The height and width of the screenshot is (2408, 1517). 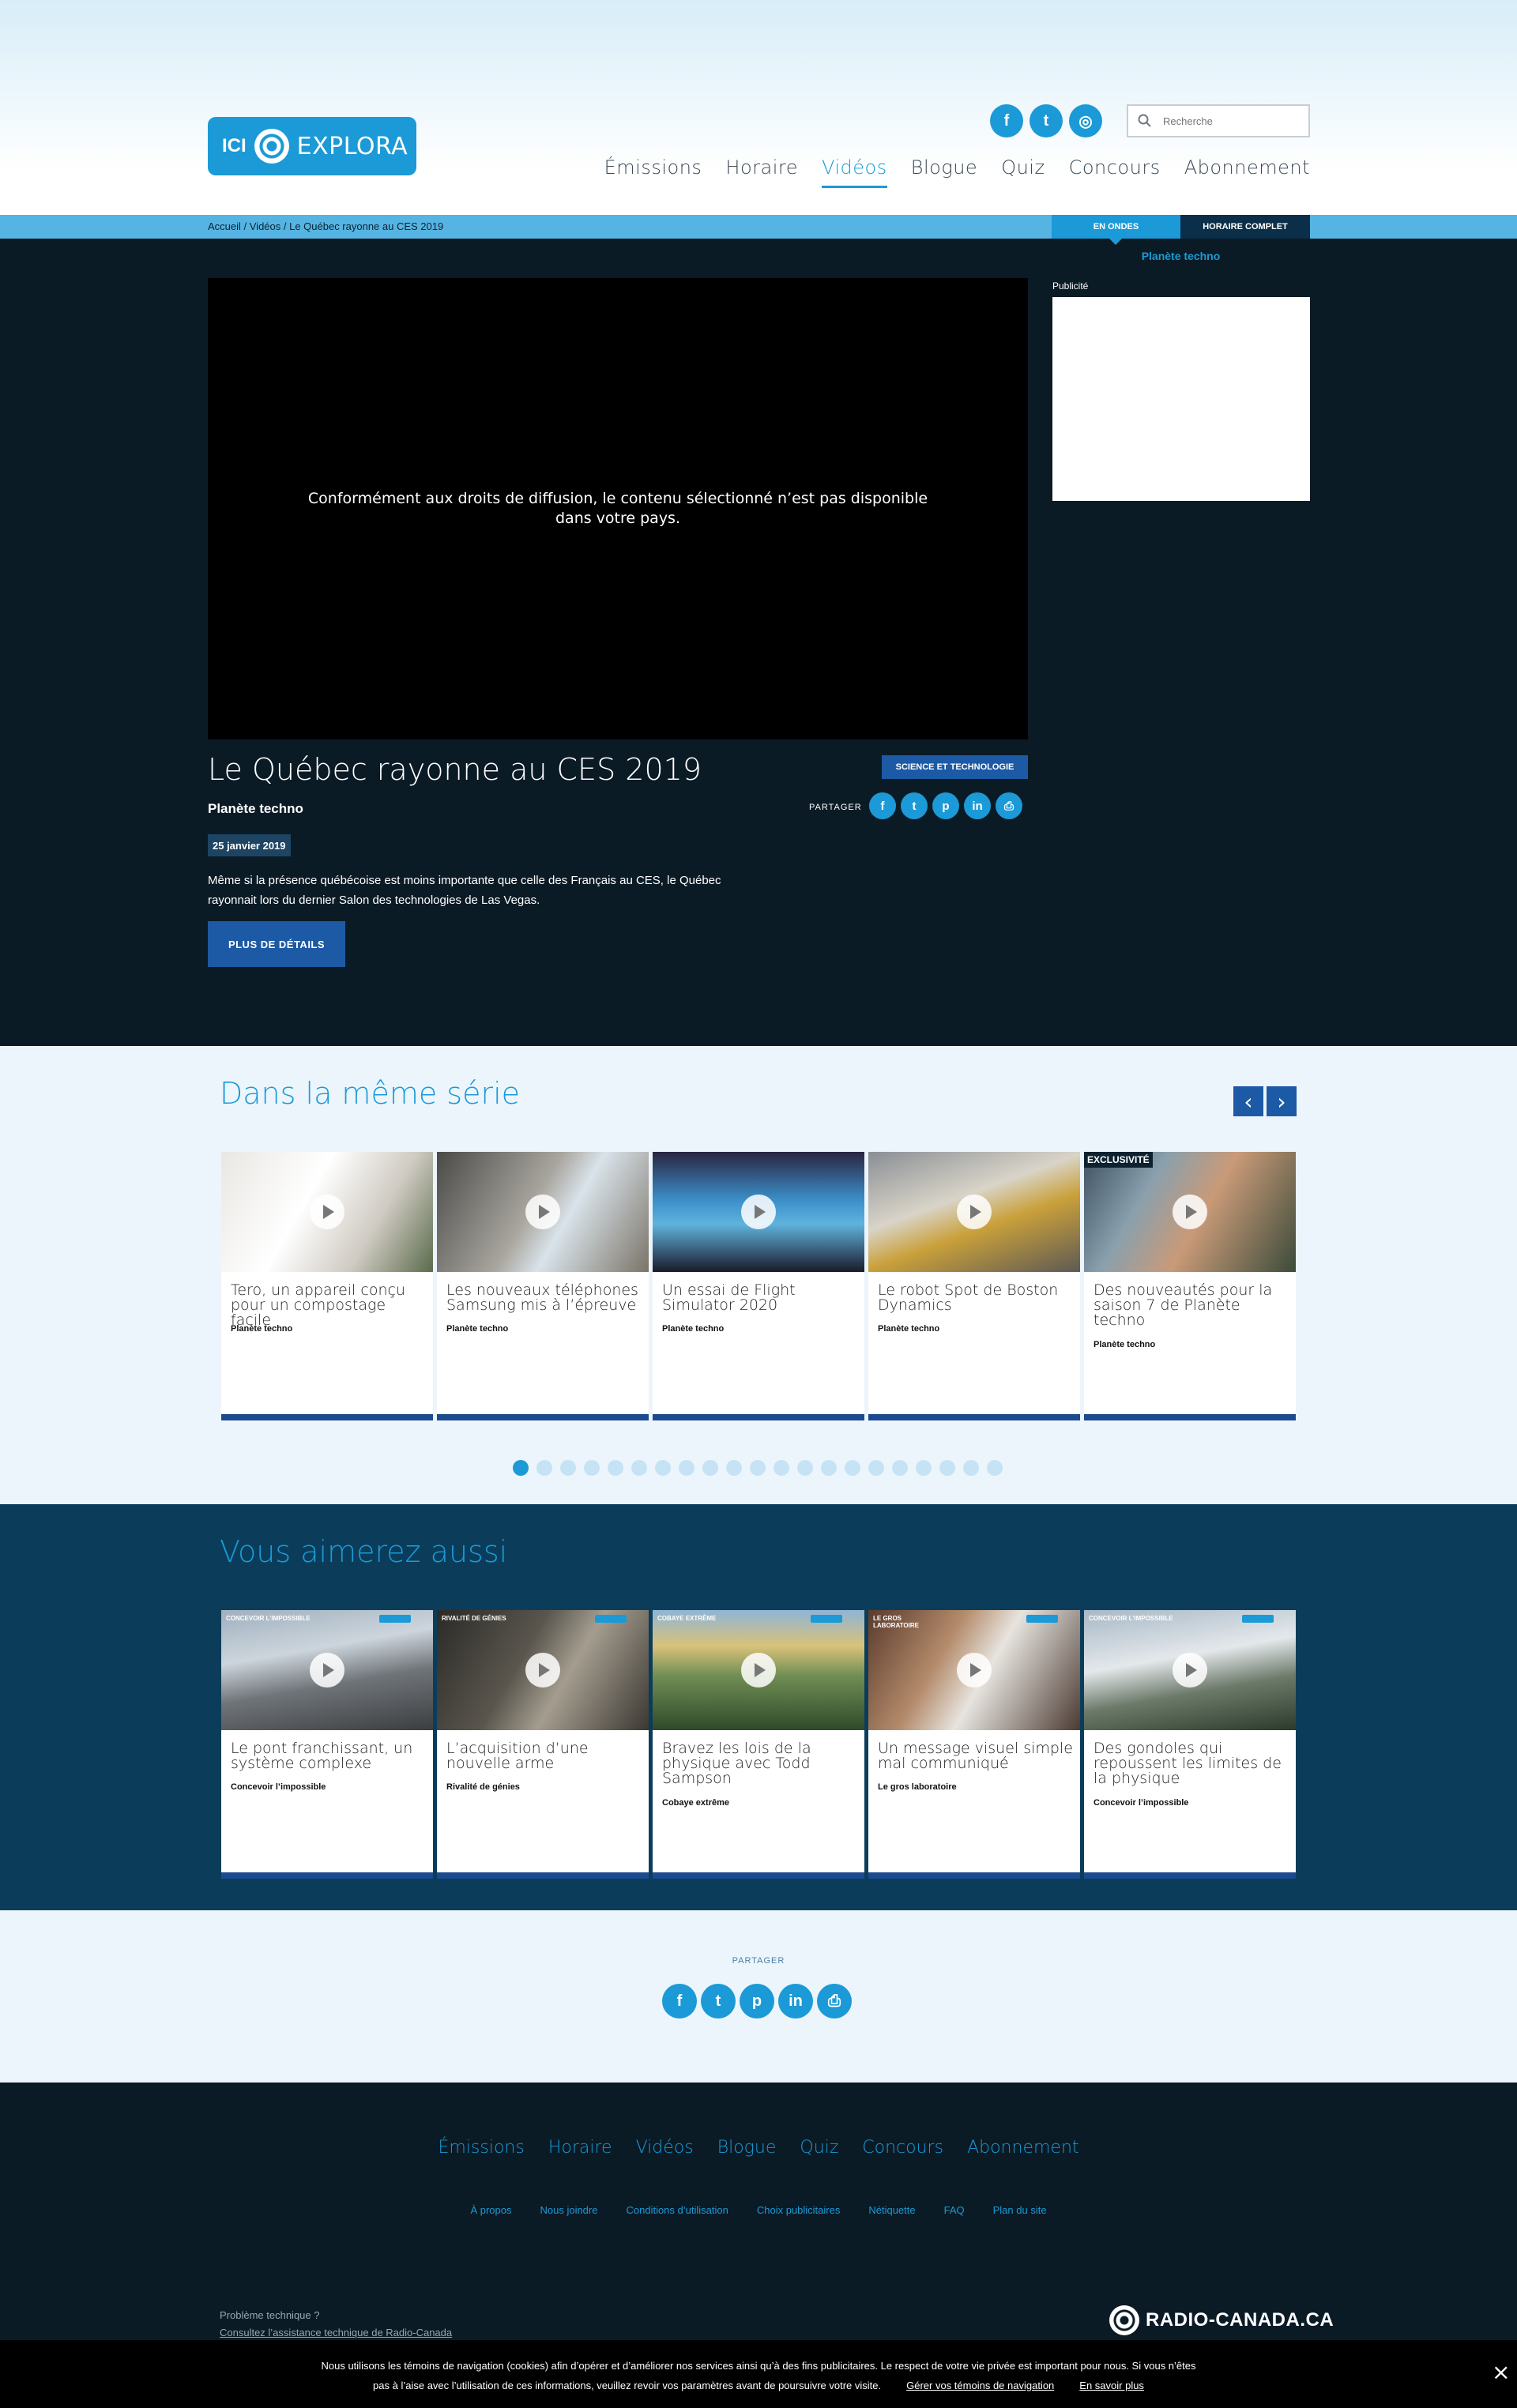 I want to click on nav-emissions: Émissions, so click(x=653, y=172).